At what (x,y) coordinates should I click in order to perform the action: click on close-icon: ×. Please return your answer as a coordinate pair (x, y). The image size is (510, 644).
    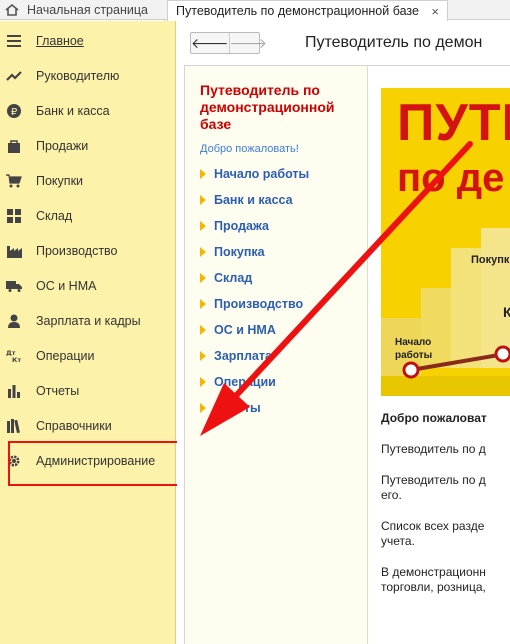
    Looking at the image, I should click on (435, 11).